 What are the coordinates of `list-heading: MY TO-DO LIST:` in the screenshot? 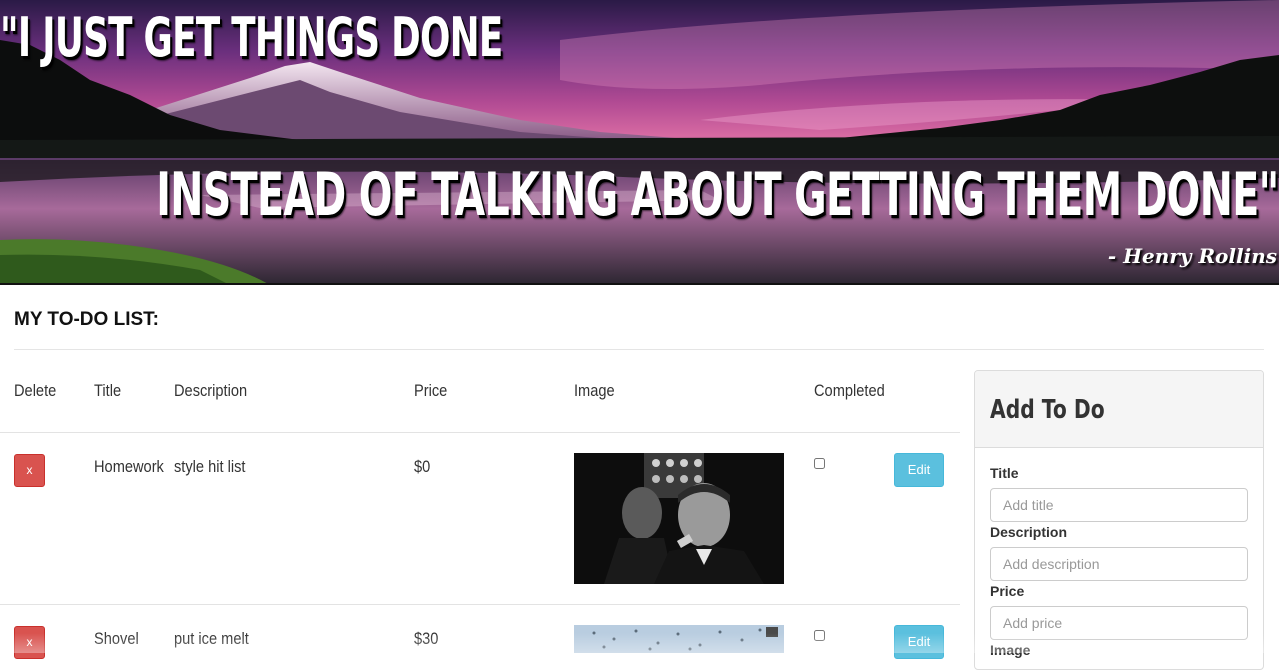 It's located at (86, 319).